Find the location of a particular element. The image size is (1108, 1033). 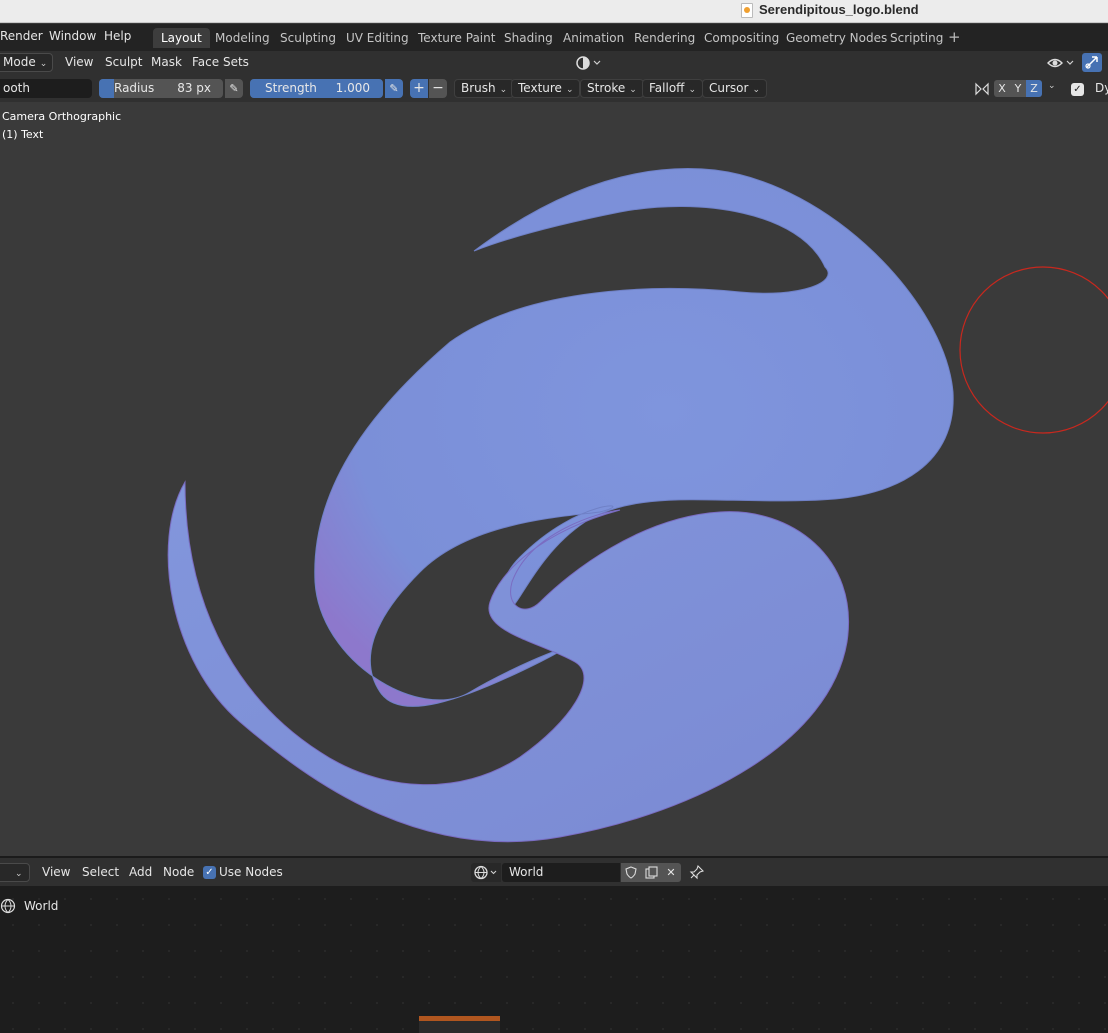

tab-compositing: Compositing is located at coordinates (741, 38).